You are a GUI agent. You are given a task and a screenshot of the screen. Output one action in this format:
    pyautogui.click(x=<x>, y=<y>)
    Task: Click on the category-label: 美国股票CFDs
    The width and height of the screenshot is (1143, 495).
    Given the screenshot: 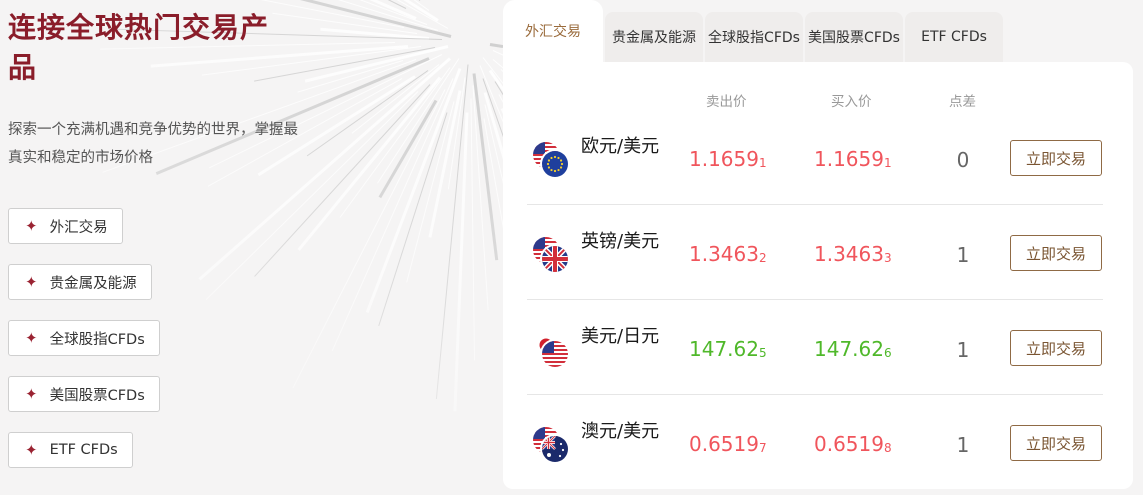 What is the action you would take?
    pyautogui.click(x=97, y=395)
    